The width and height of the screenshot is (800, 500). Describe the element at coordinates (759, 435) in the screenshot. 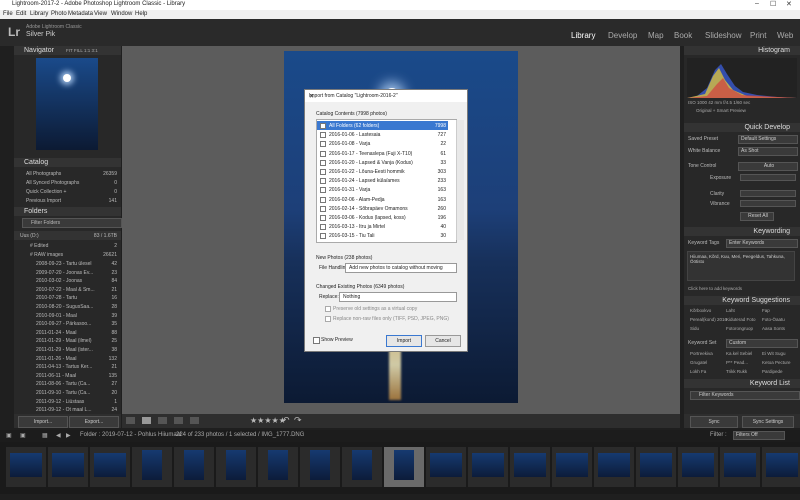

I see `filter-select: Filters Off` at that location.